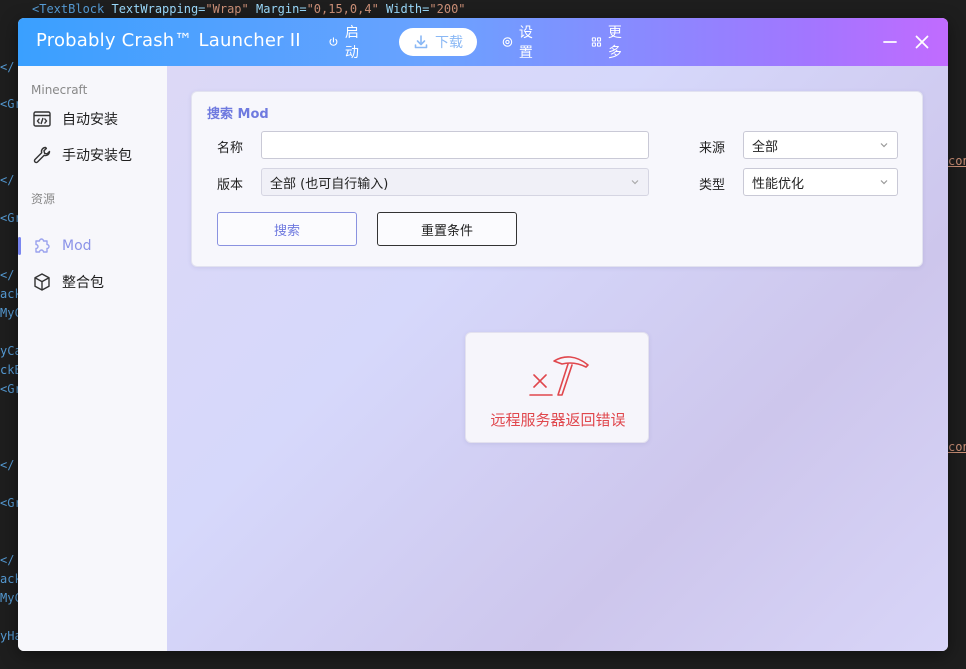  Describe the element at coordinates (83, 283) in the screenshot. I see `sidebar-item-label: 整合包` at that location.